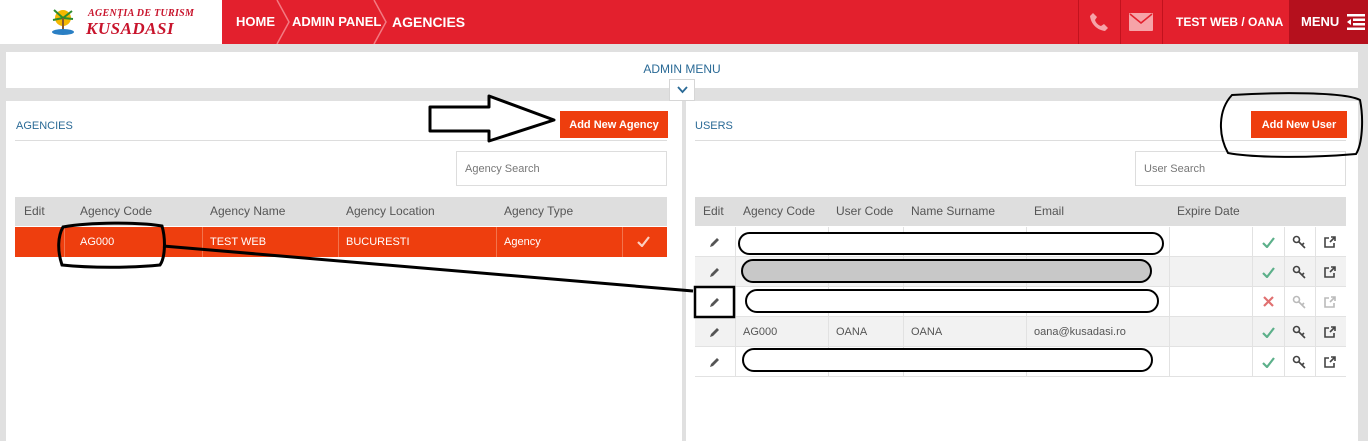 This screenshot has width=1368, height=441. Describe the element at coordinates (1099, 22) in the screenshot. I see `phone-icon` at that location.